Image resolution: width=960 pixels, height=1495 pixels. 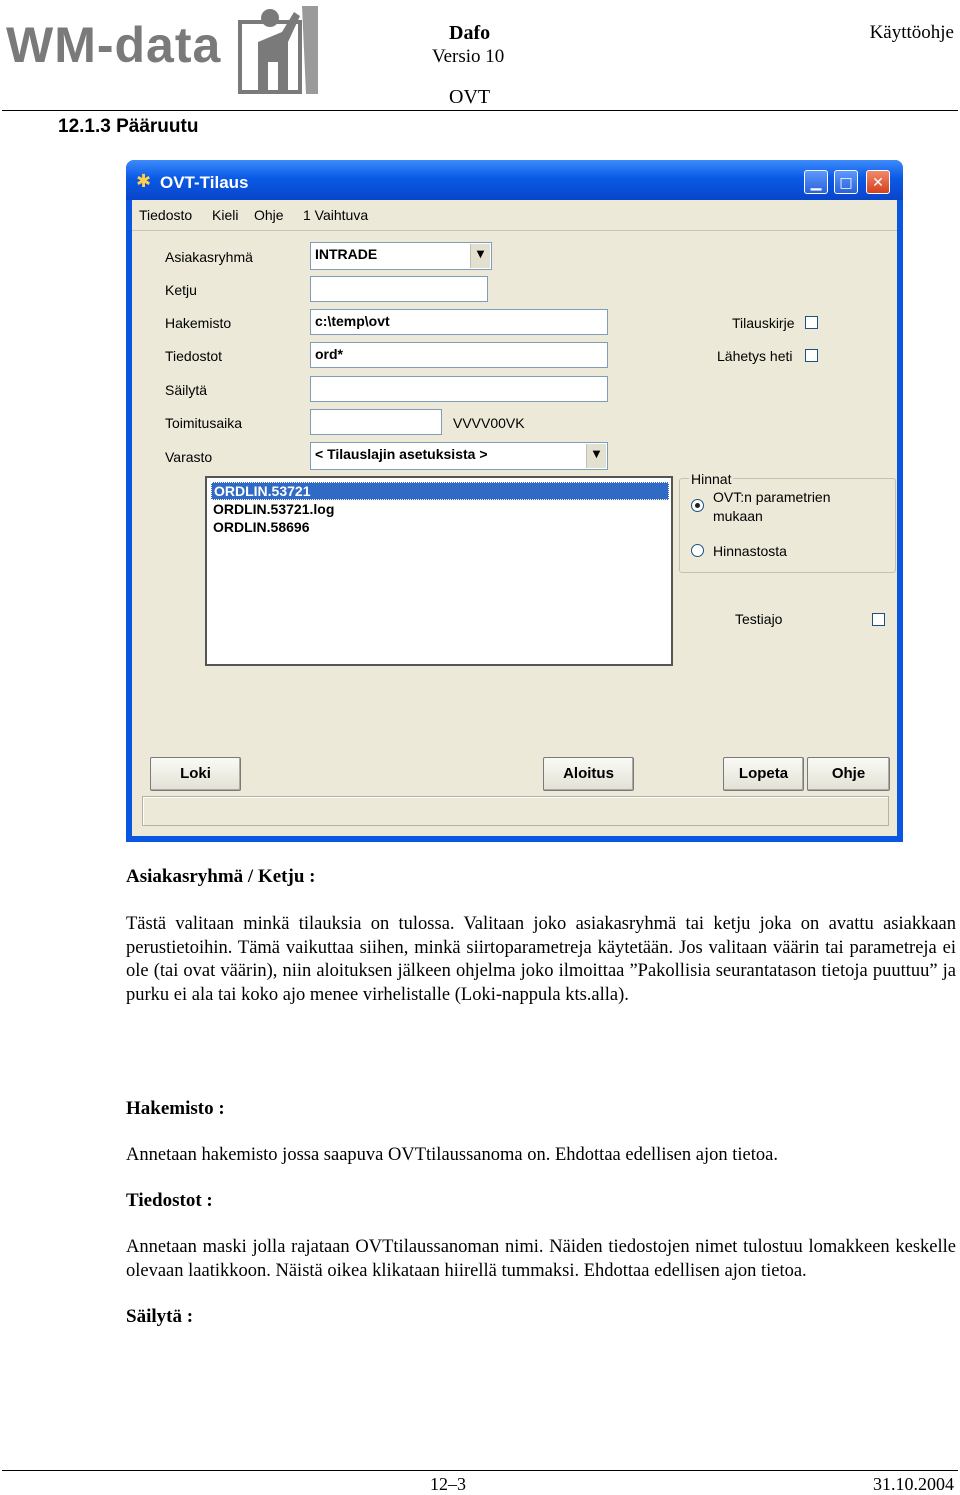 I want to click on varasto-label: Varasto, so click(x=189, y=457).